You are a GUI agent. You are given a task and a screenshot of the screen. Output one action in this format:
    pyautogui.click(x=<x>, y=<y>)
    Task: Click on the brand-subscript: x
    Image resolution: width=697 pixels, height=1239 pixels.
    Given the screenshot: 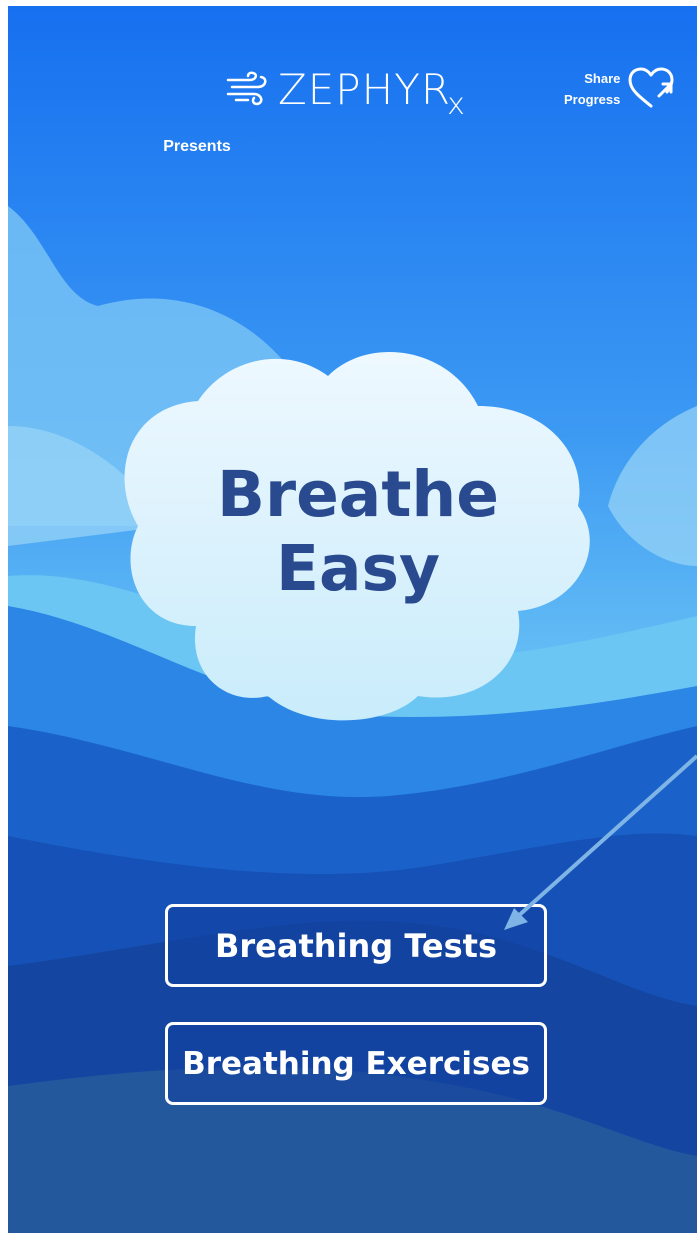 What is the action you would take?
    pyautogui.click(x=456, y=104)
    